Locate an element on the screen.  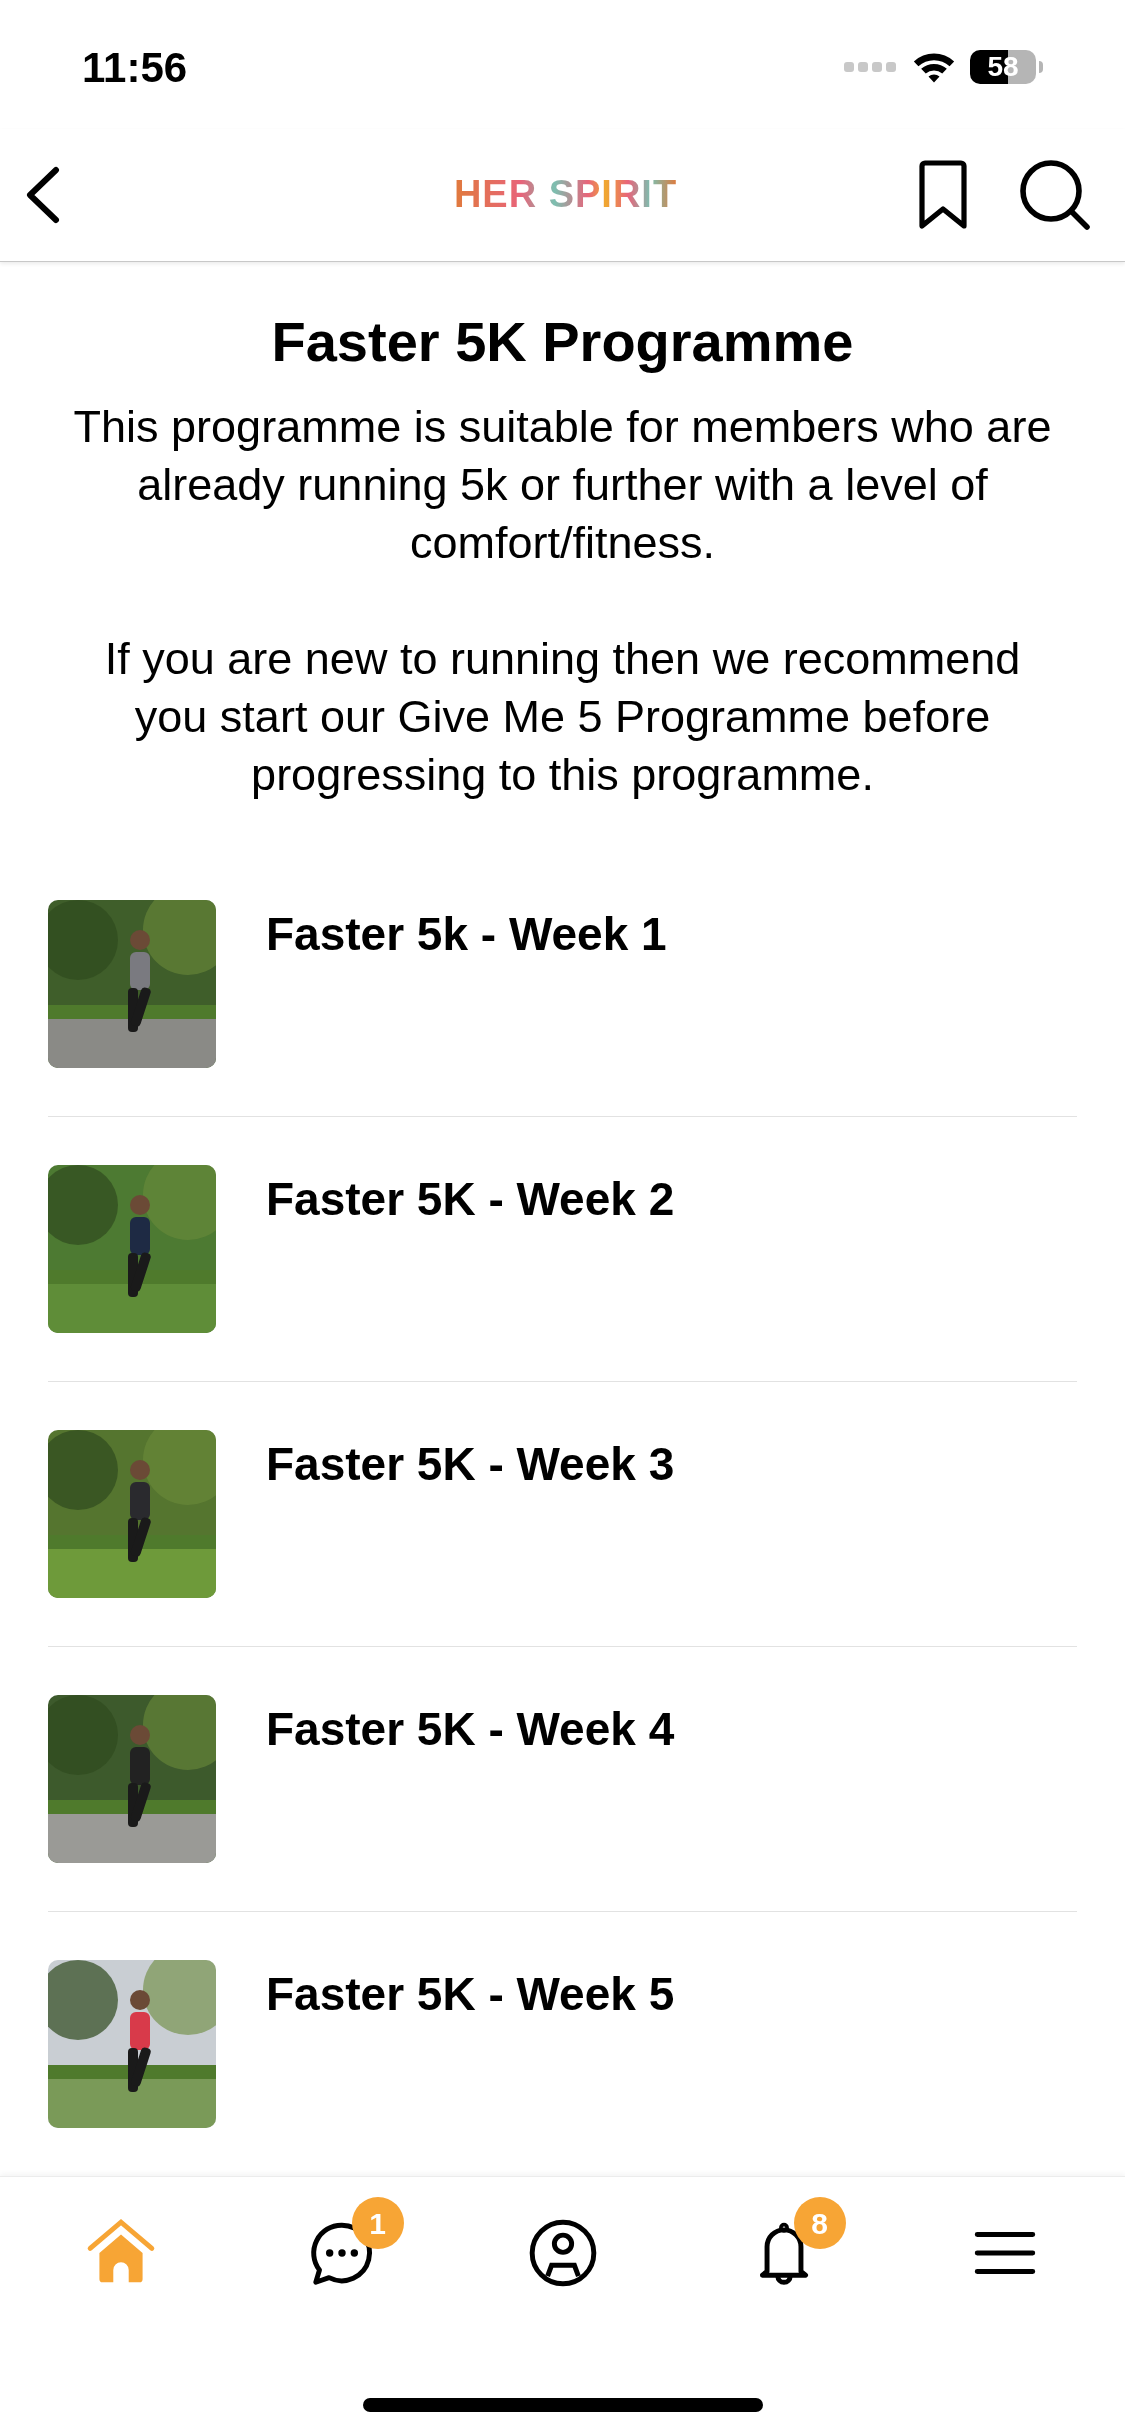
wifi-icon is located at coordinates (934, 67).